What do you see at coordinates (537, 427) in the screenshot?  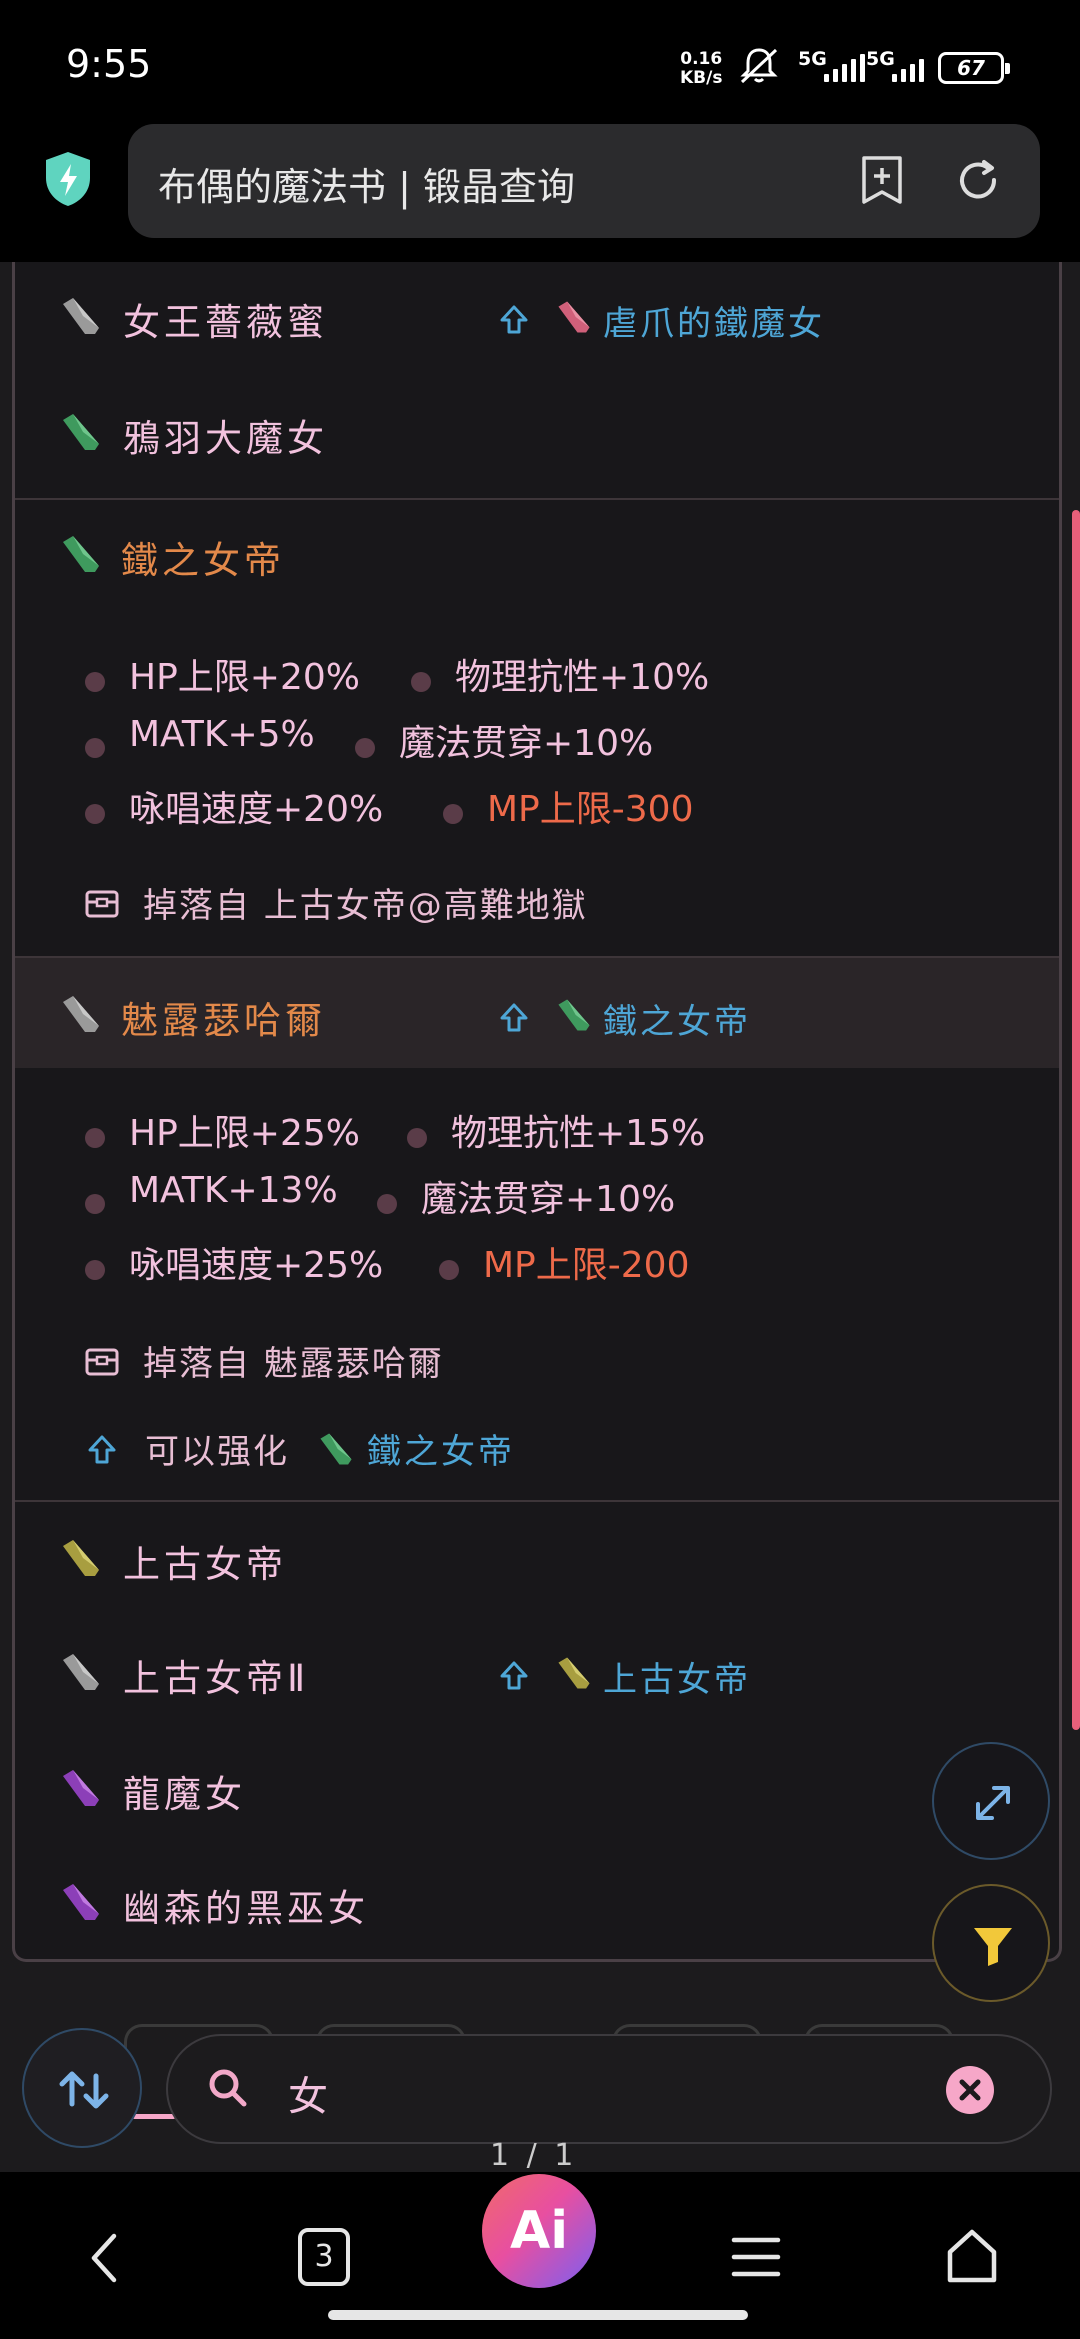 I see `list-item: 鴉羽大魔女` at bounding box center [537, 427].